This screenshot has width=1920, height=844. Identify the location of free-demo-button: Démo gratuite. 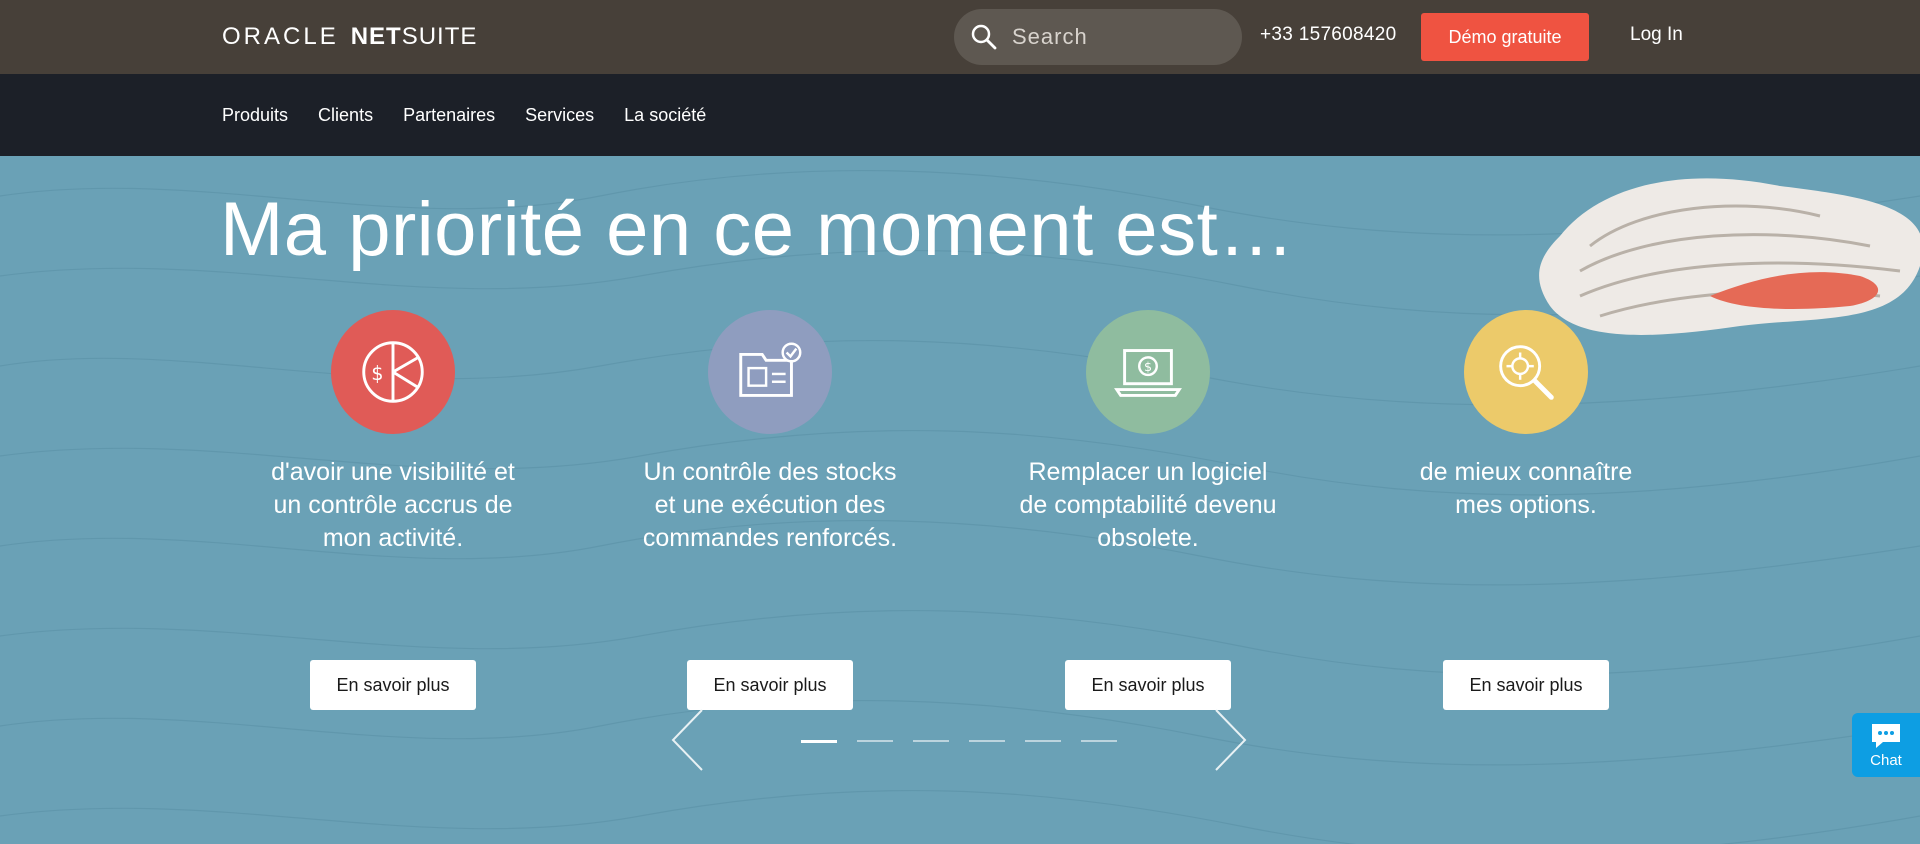
(1505, 37).